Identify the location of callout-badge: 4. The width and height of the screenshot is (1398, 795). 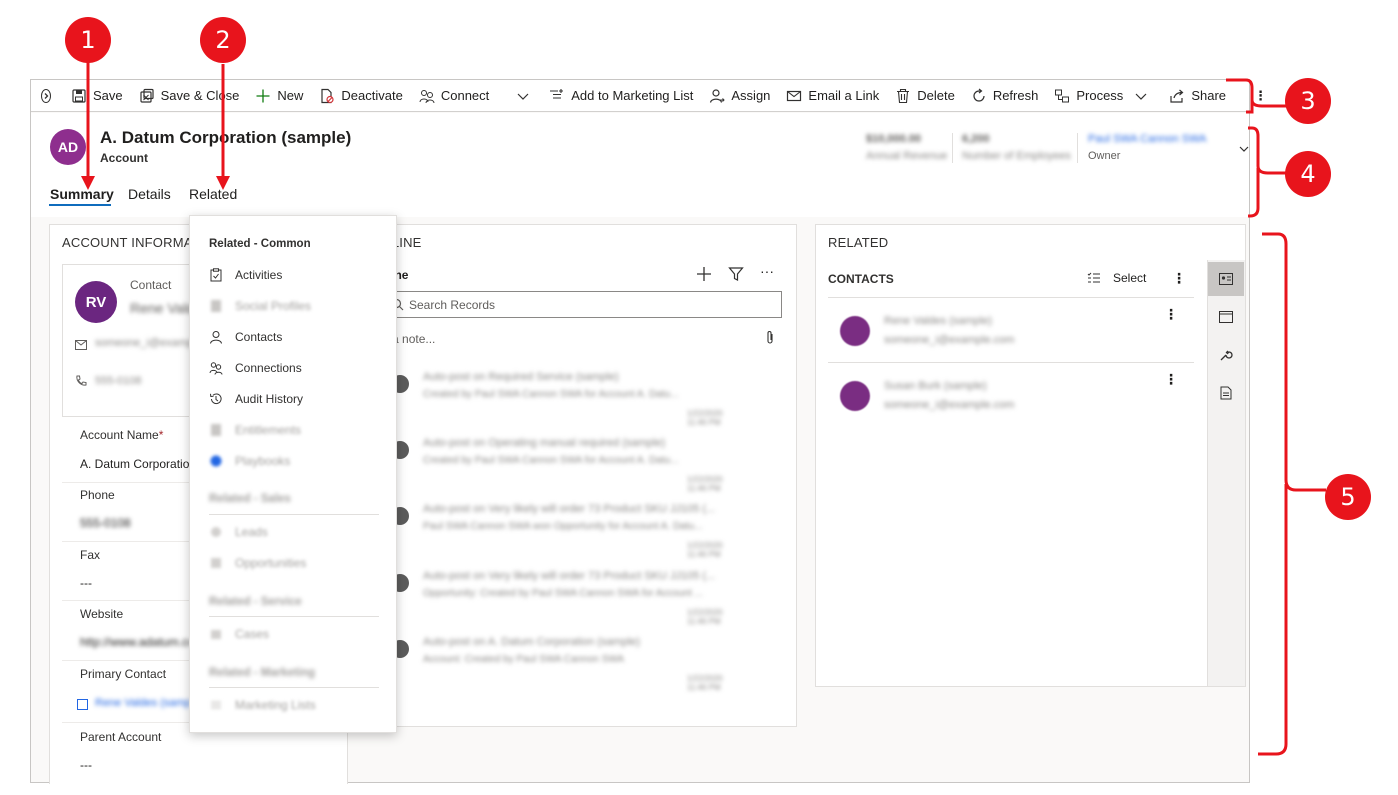
(1308, 174).